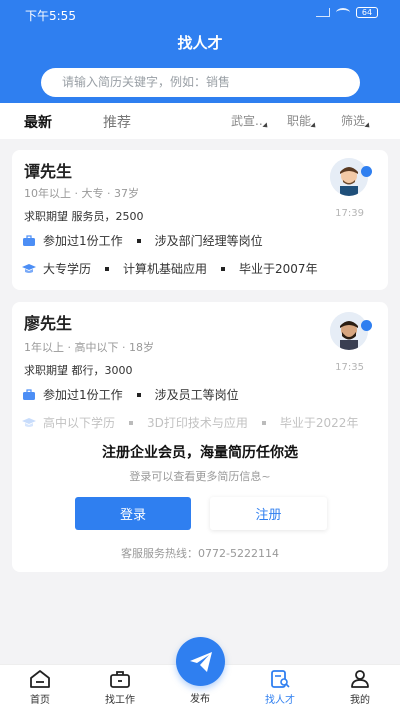  I want to click on user-icon, so click(360, 679).